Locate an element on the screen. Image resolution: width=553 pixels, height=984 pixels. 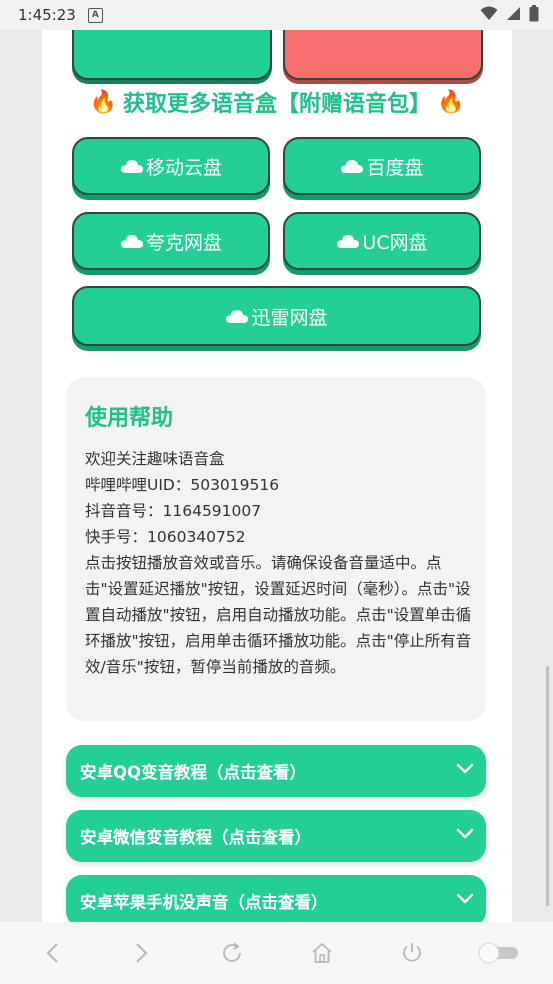
top-red-button is located at coordinates (383, 55).